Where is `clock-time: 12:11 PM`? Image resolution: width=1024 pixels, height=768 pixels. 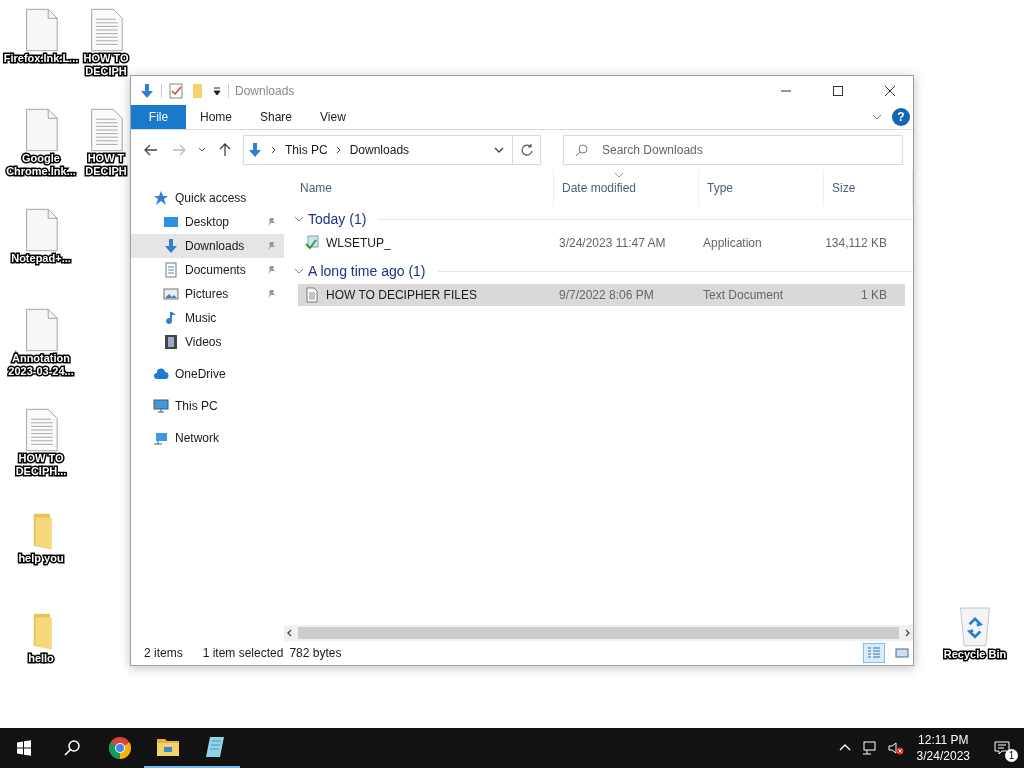
clock-time: 12:11 PM is located at coordinates (943, 740).